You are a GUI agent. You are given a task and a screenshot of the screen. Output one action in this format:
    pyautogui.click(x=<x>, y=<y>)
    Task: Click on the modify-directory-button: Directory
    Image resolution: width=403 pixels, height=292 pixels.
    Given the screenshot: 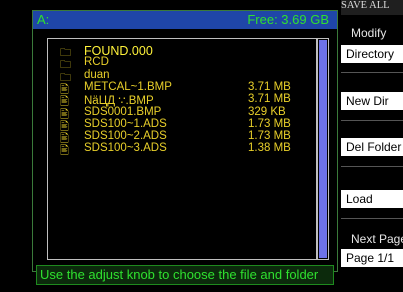 What is the action you would take?
    pyautogui.click(x=372, y=54)
    